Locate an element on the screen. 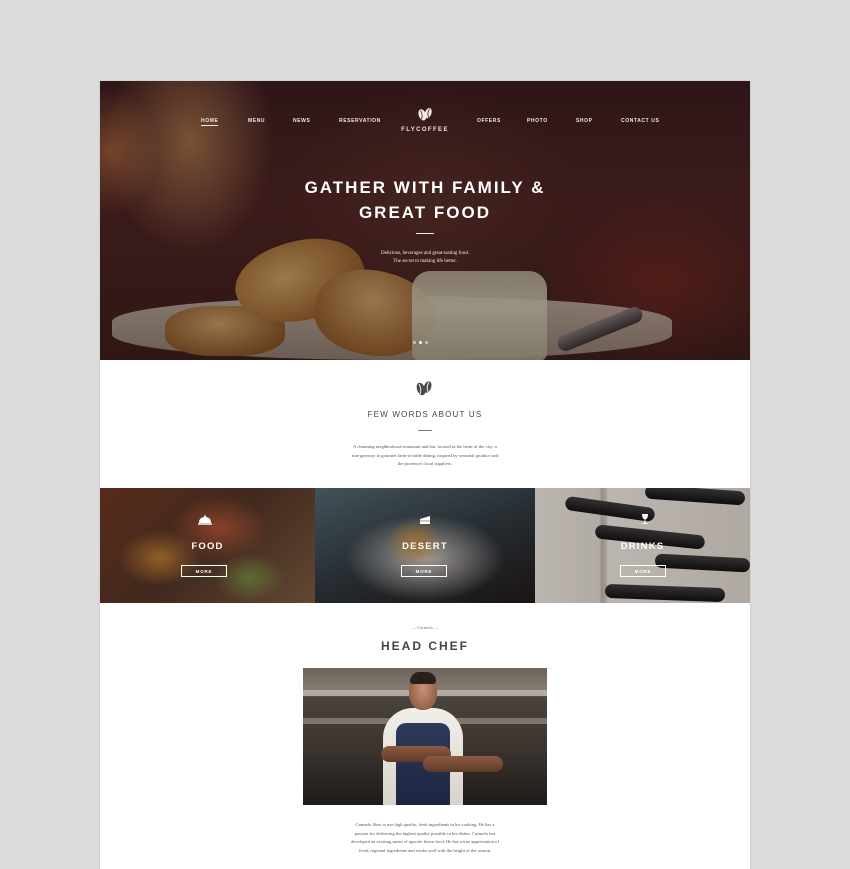 The image size is (850, 869). category-label: DRINKS is located at coordinates (642, 546).